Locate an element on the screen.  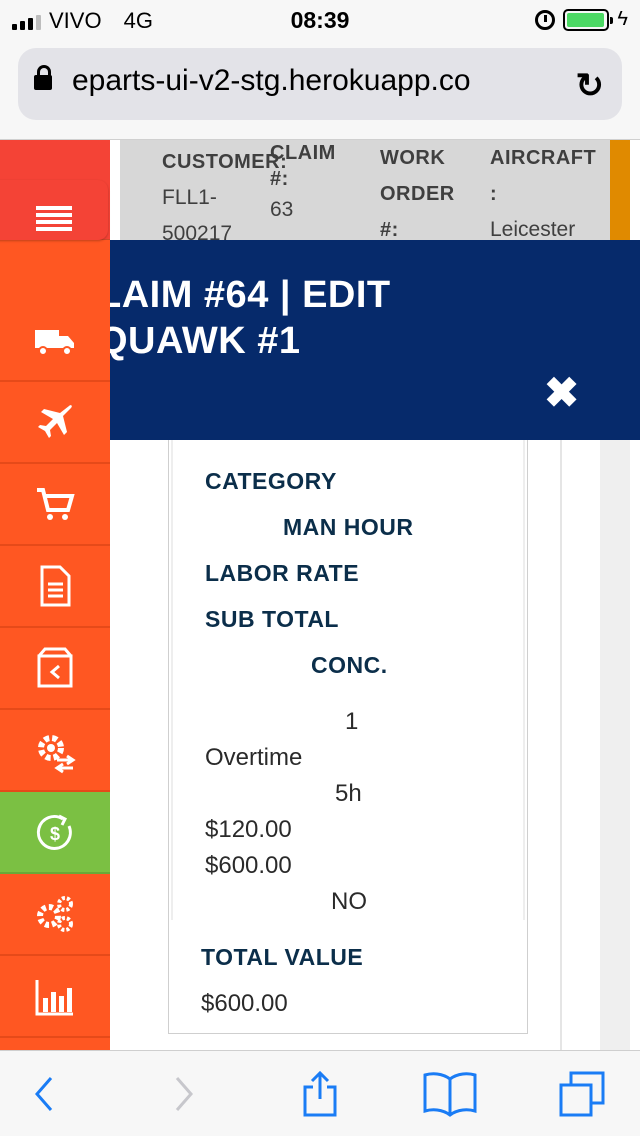
conc-header: CONC. is located at coordinates (349, 665).